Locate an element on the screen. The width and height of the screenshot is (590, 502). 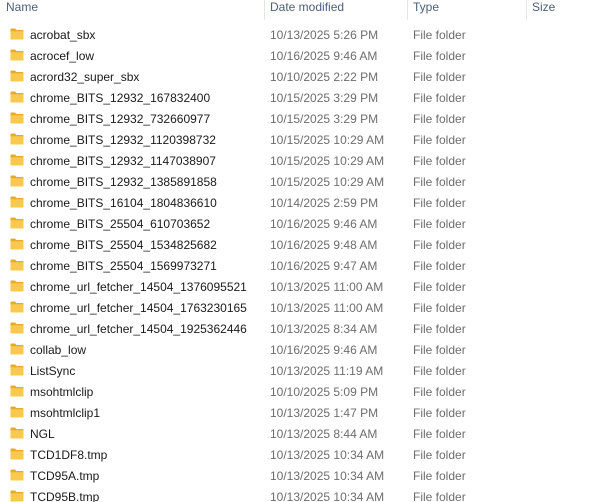
file-name: chrome_BITS_12932_167832400 is located at coordinates (120, 98).